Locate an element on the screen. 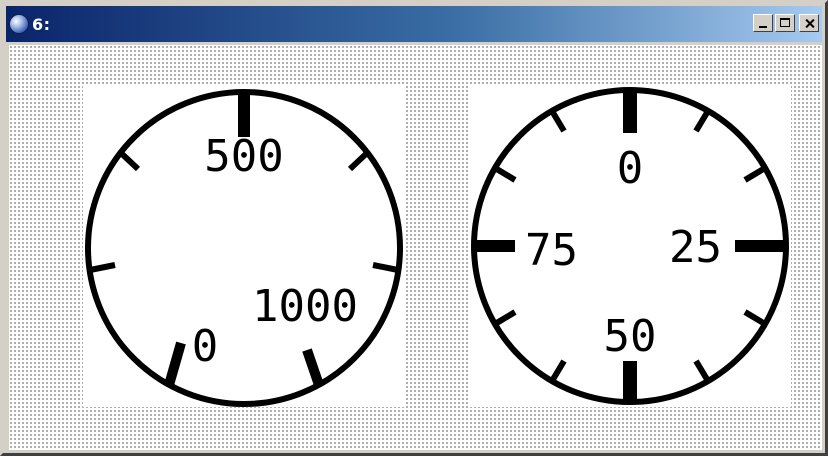 The width and height of the screenshot is (828, 456). window-controls is located at coordinates (786, 23).